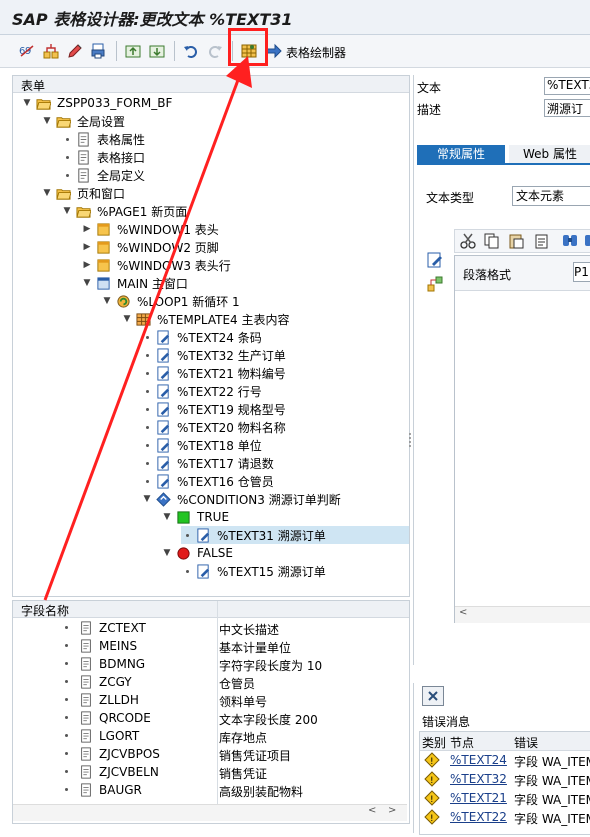 This screenshot has width=590, height=837. Describe the element at coordinates (551, 196) in the screenshot. I see `text-type-select: 文本元素` at that location.